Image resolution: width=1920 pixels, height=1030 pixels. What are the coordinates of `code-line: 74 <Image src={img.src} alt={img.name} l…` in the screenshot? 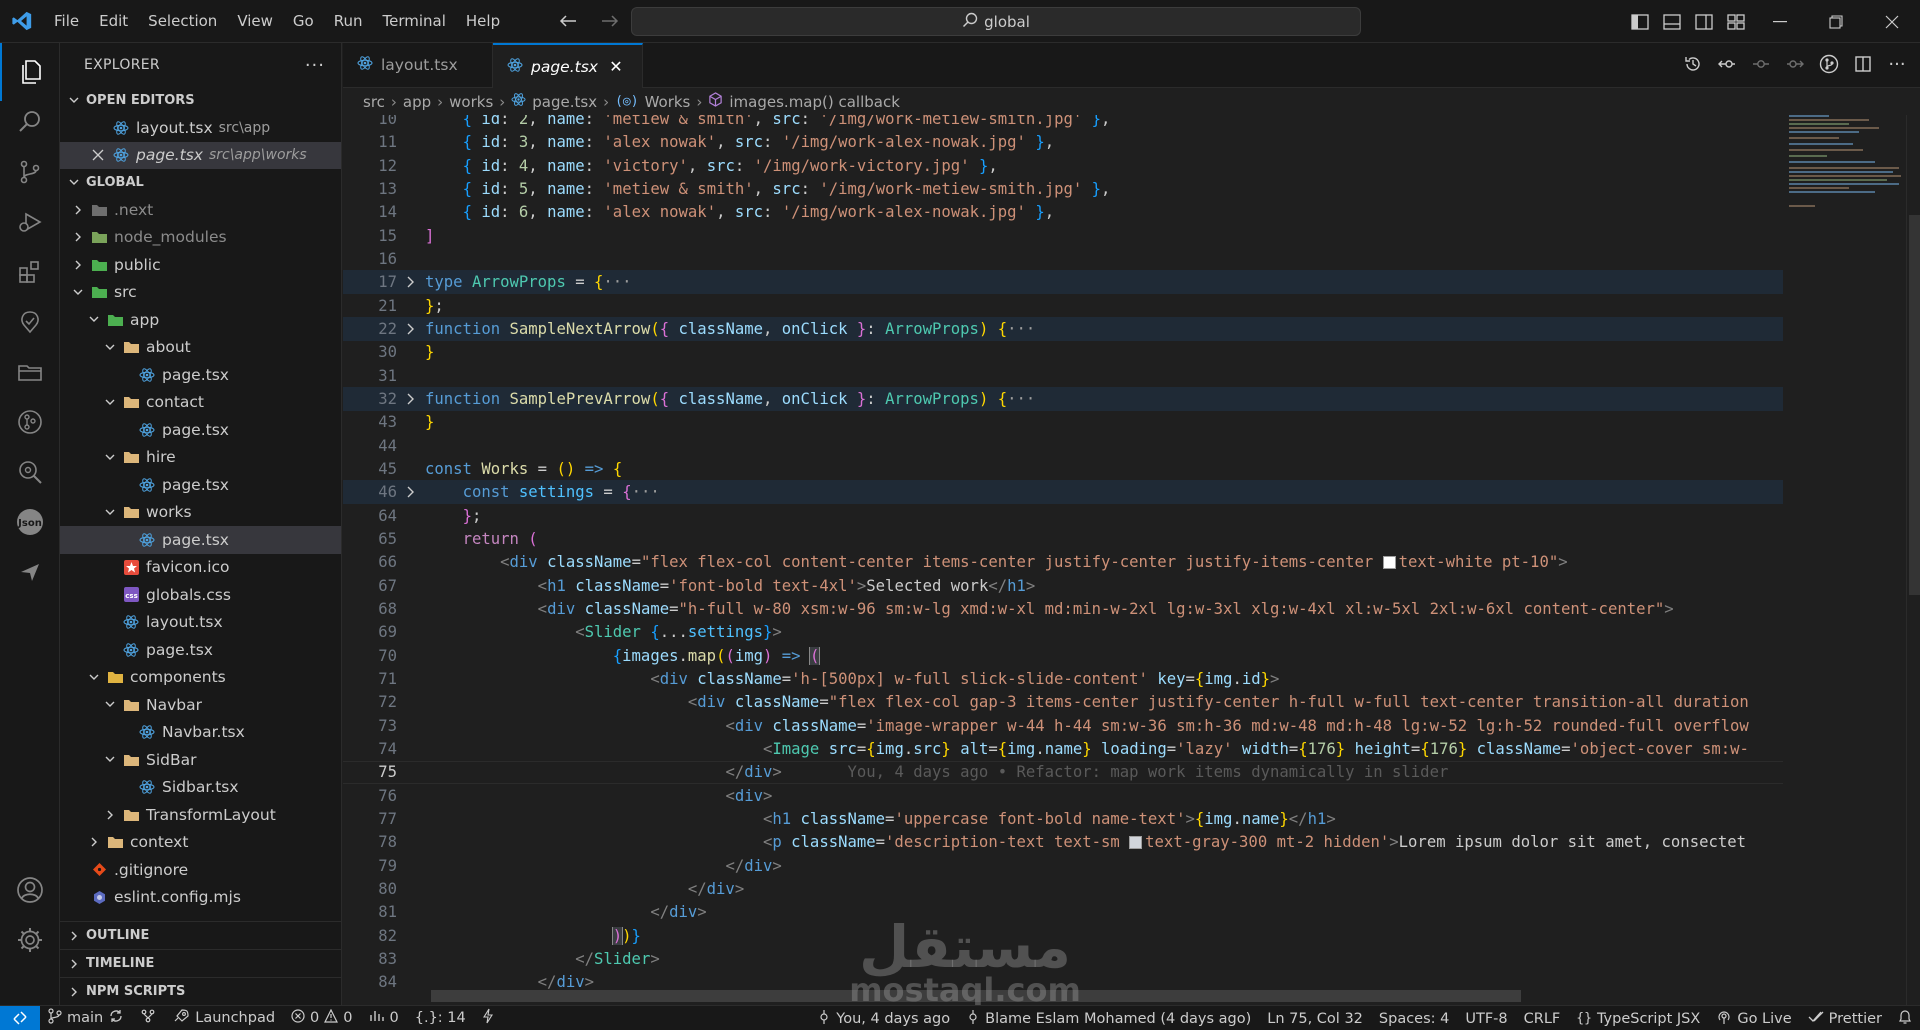 It's located at (1063, 749).